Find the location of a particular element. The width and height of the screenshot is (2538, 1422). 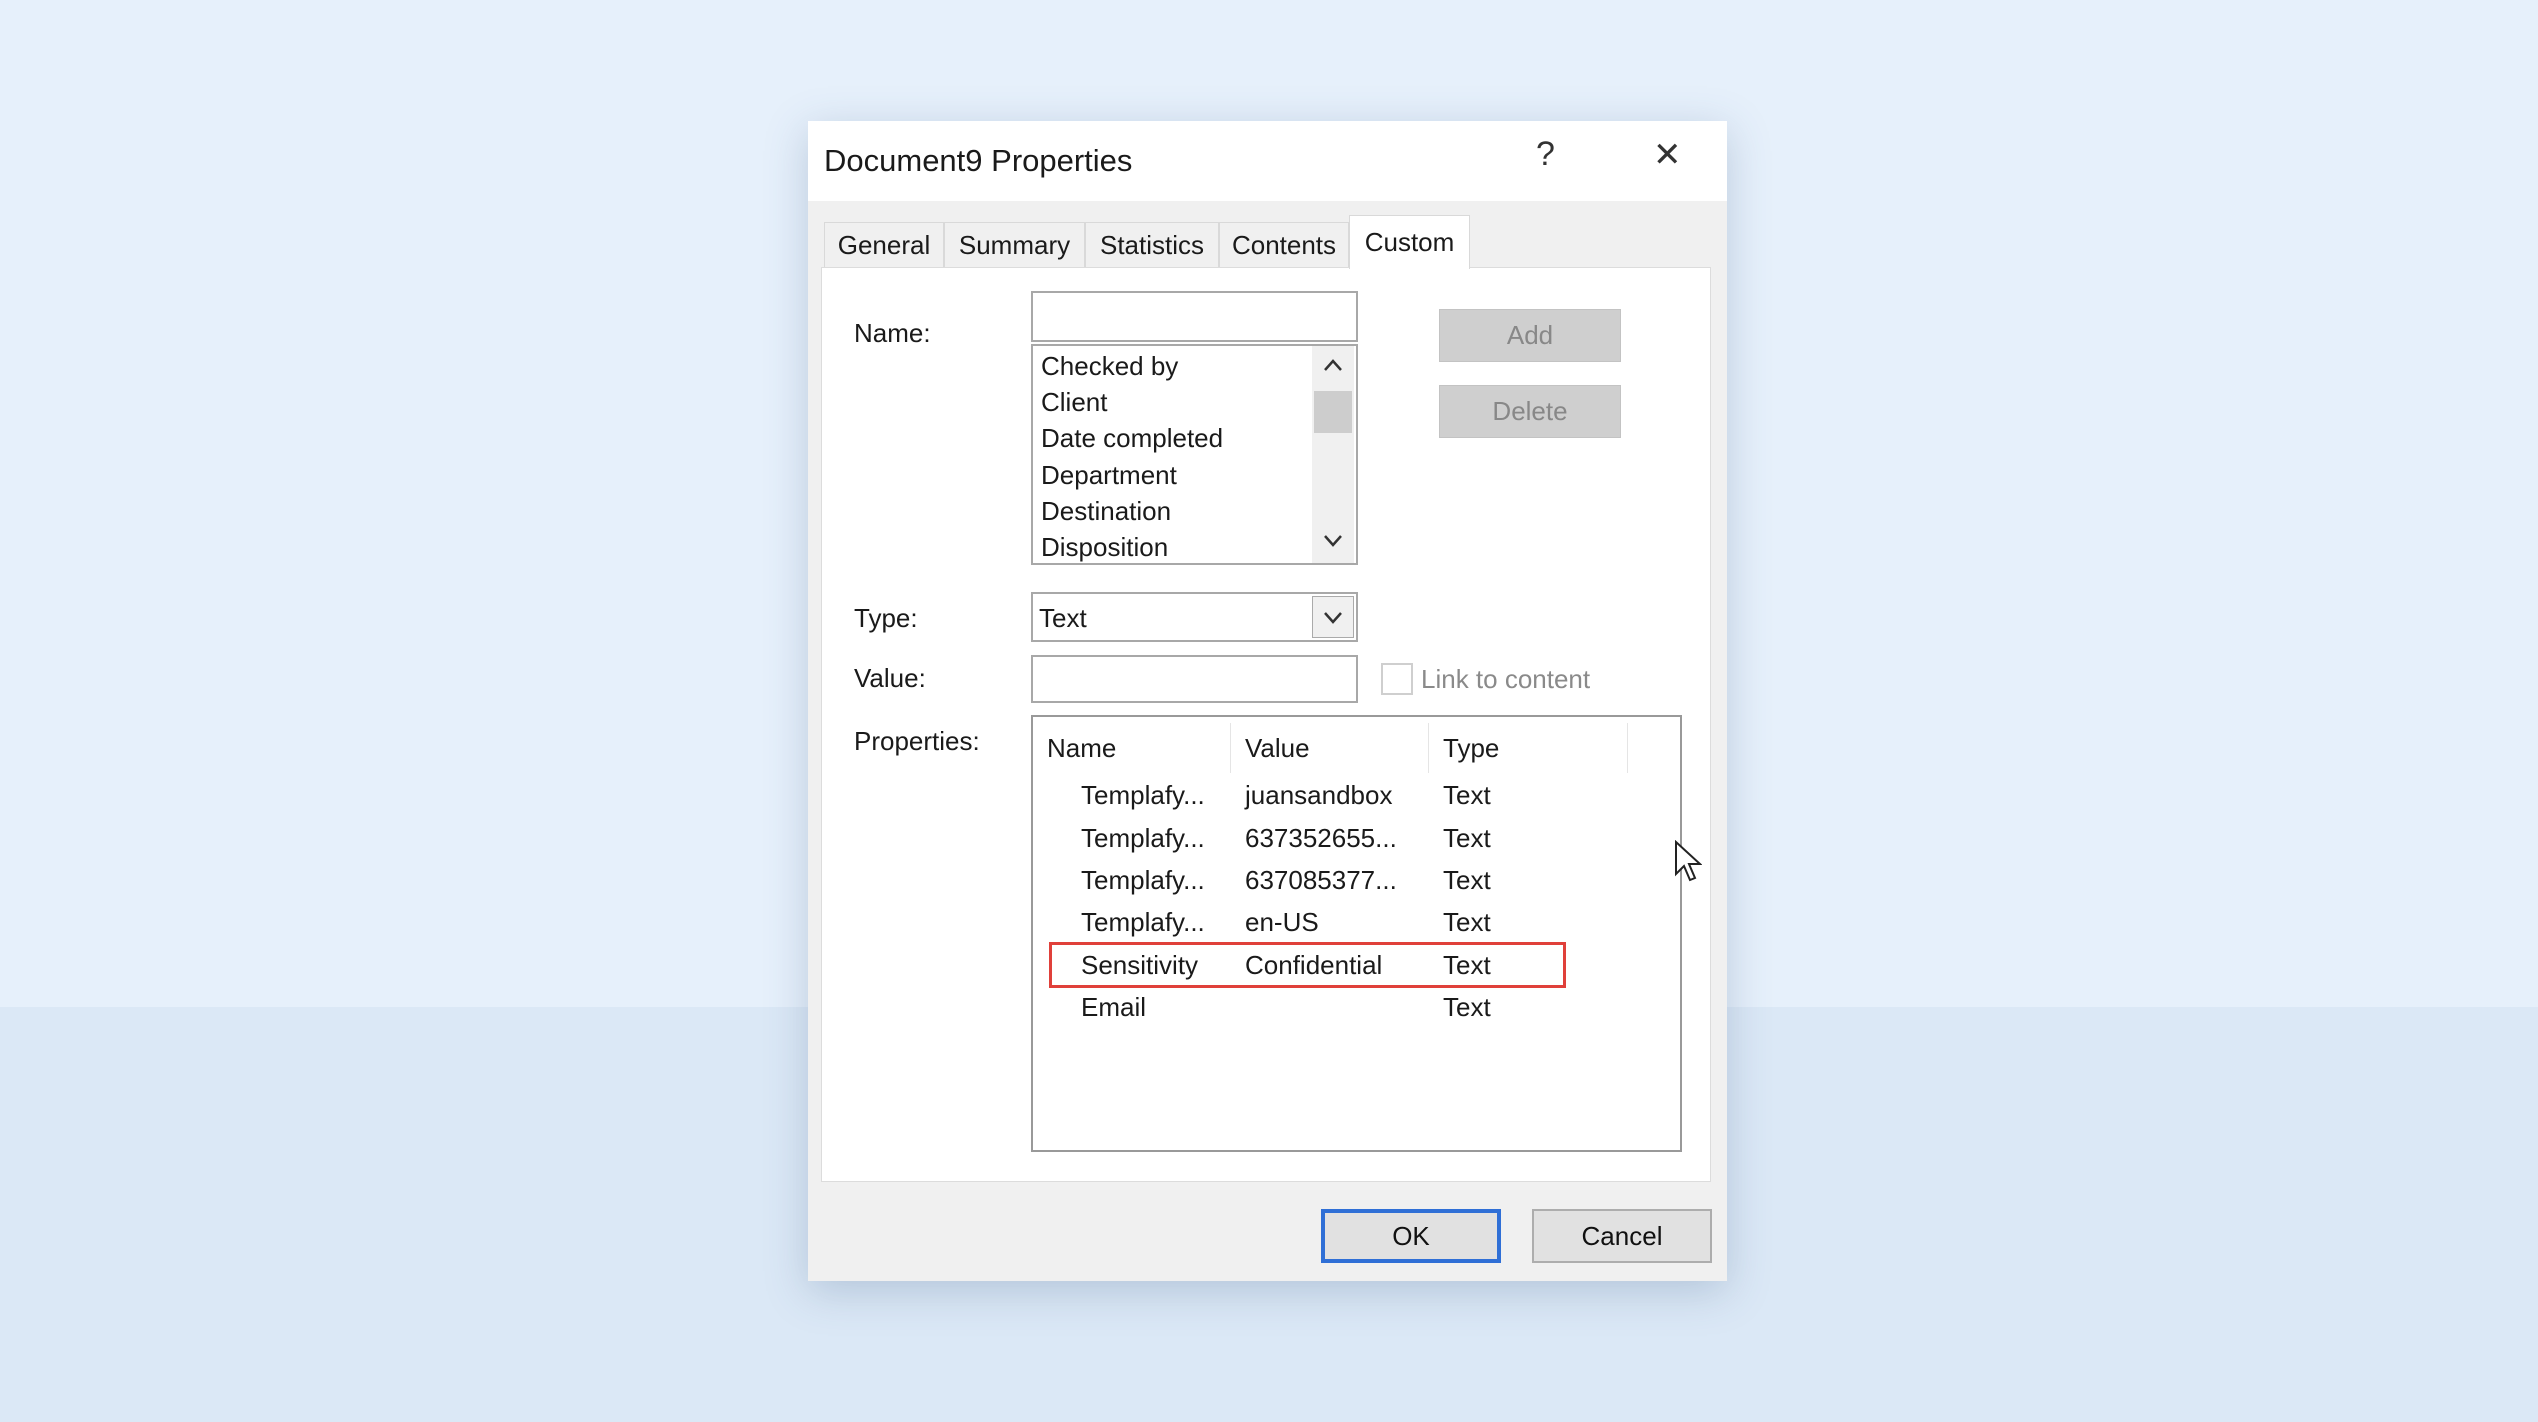

name-input is located at coordinates (1194, 316).